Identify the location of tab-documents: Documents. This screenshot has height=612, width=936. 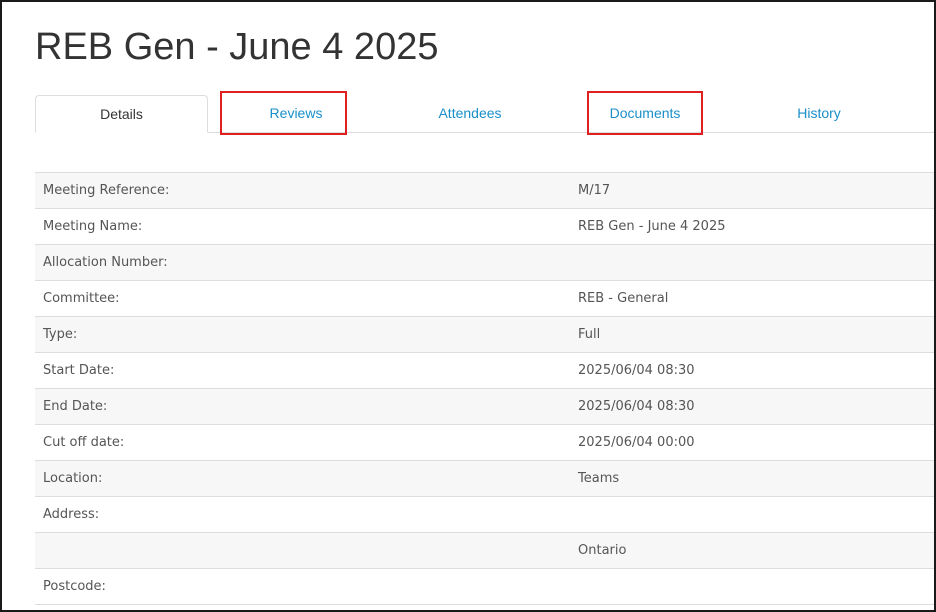
(645, 113).